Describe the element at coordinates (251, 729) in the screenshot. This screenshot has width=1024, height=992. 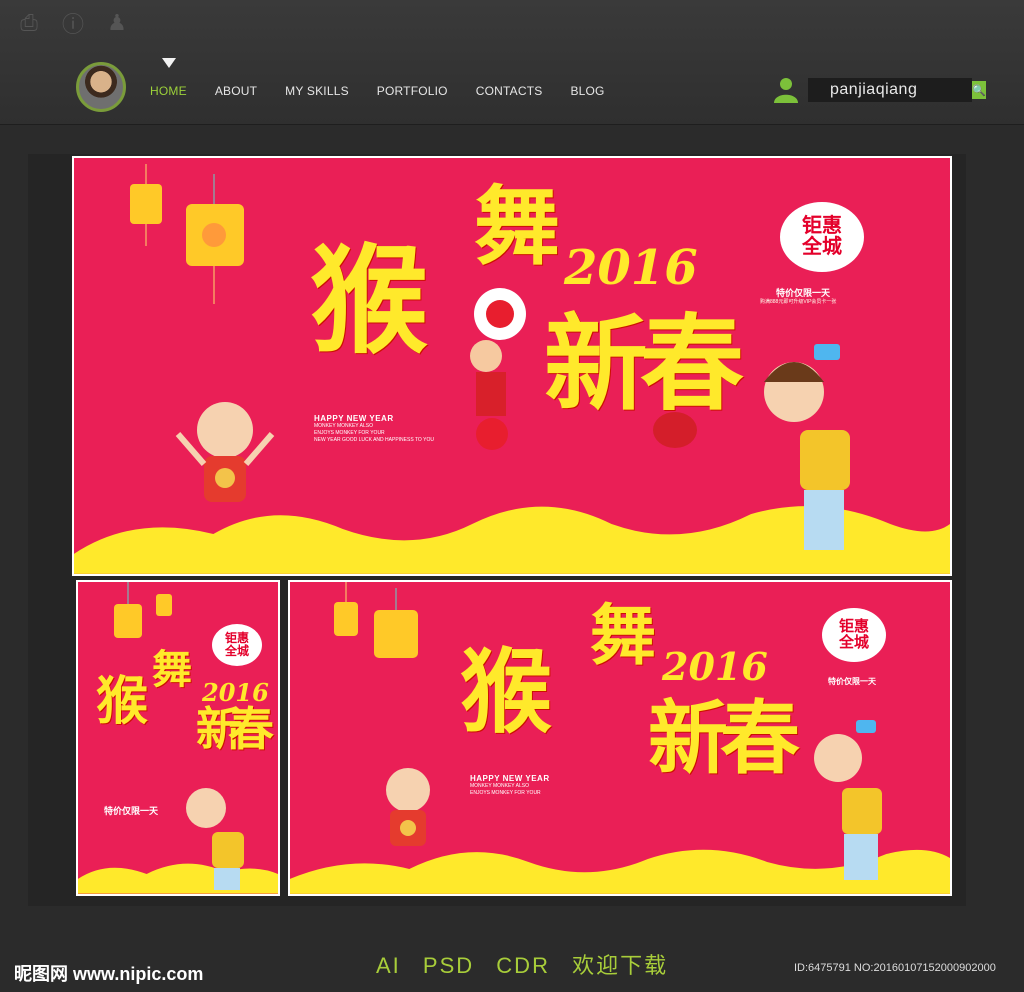
I see `small-title-char-4: 春` at that location.